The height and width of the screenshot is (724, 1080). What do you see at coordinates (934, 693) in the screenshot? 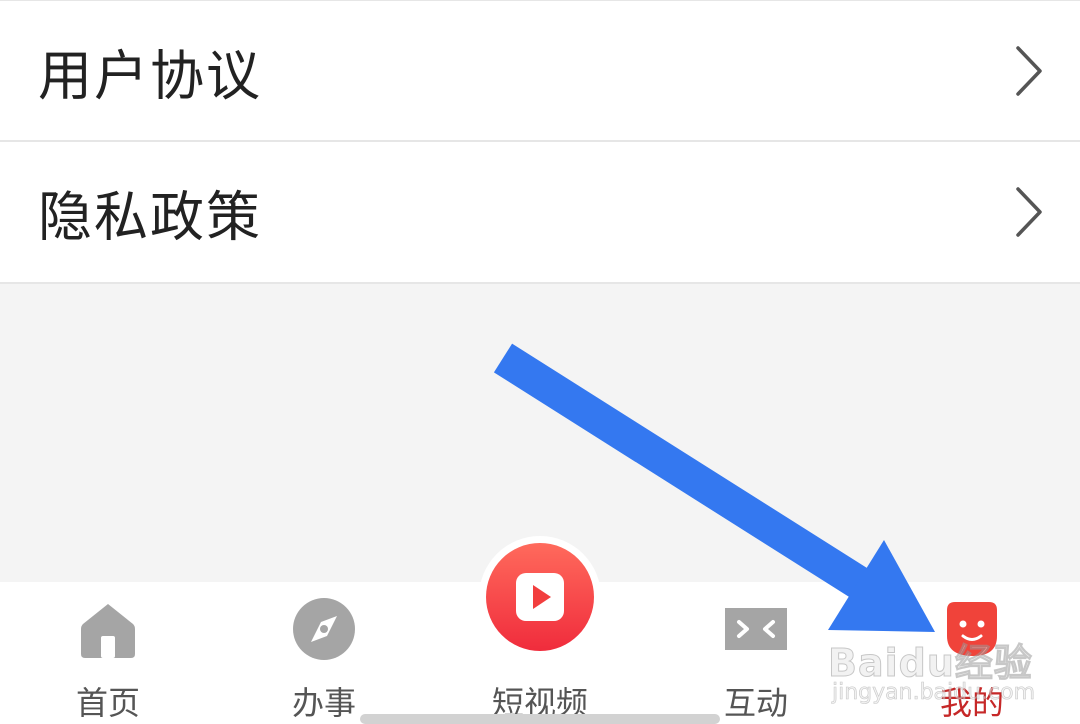
I see `watermark-domain: jingyan.baidu.com` at bounding box center [934, 693].